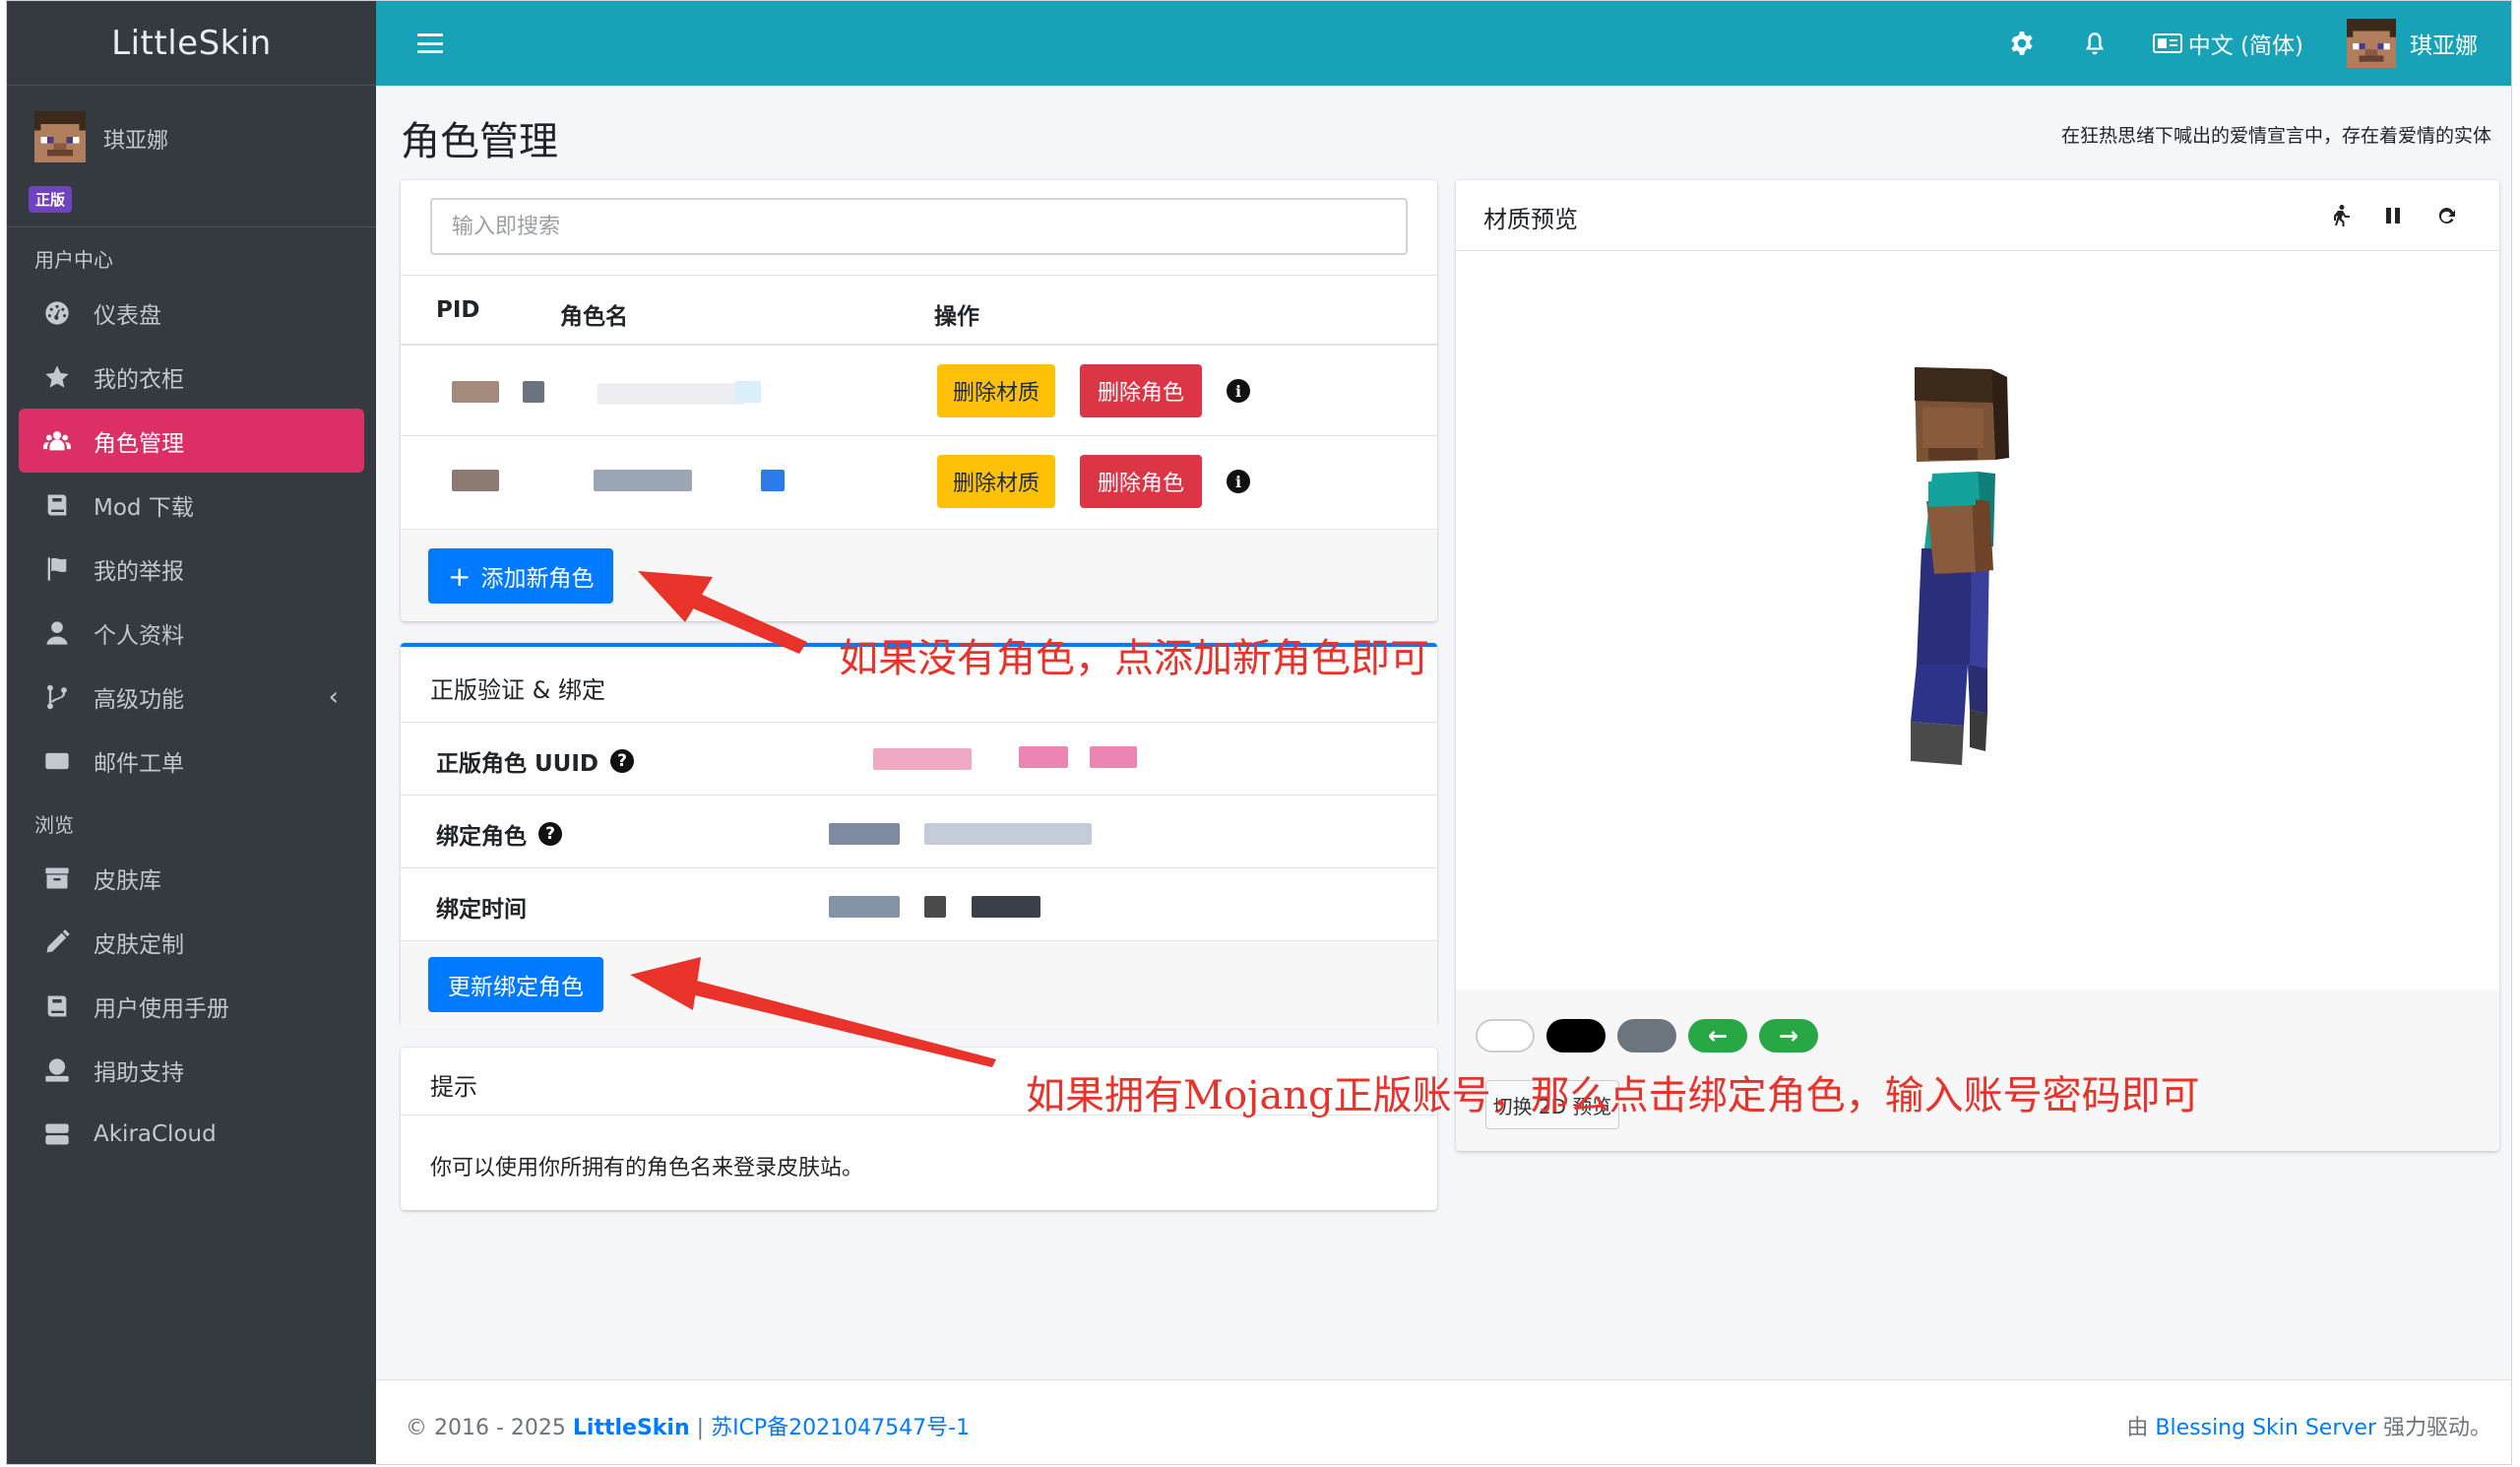 The image size is (2520, 1467). Describe the element at coordinates (191, 942) in the screenshot. I see `sidebar-item-skin-custom: 皮肤定制` at that location.